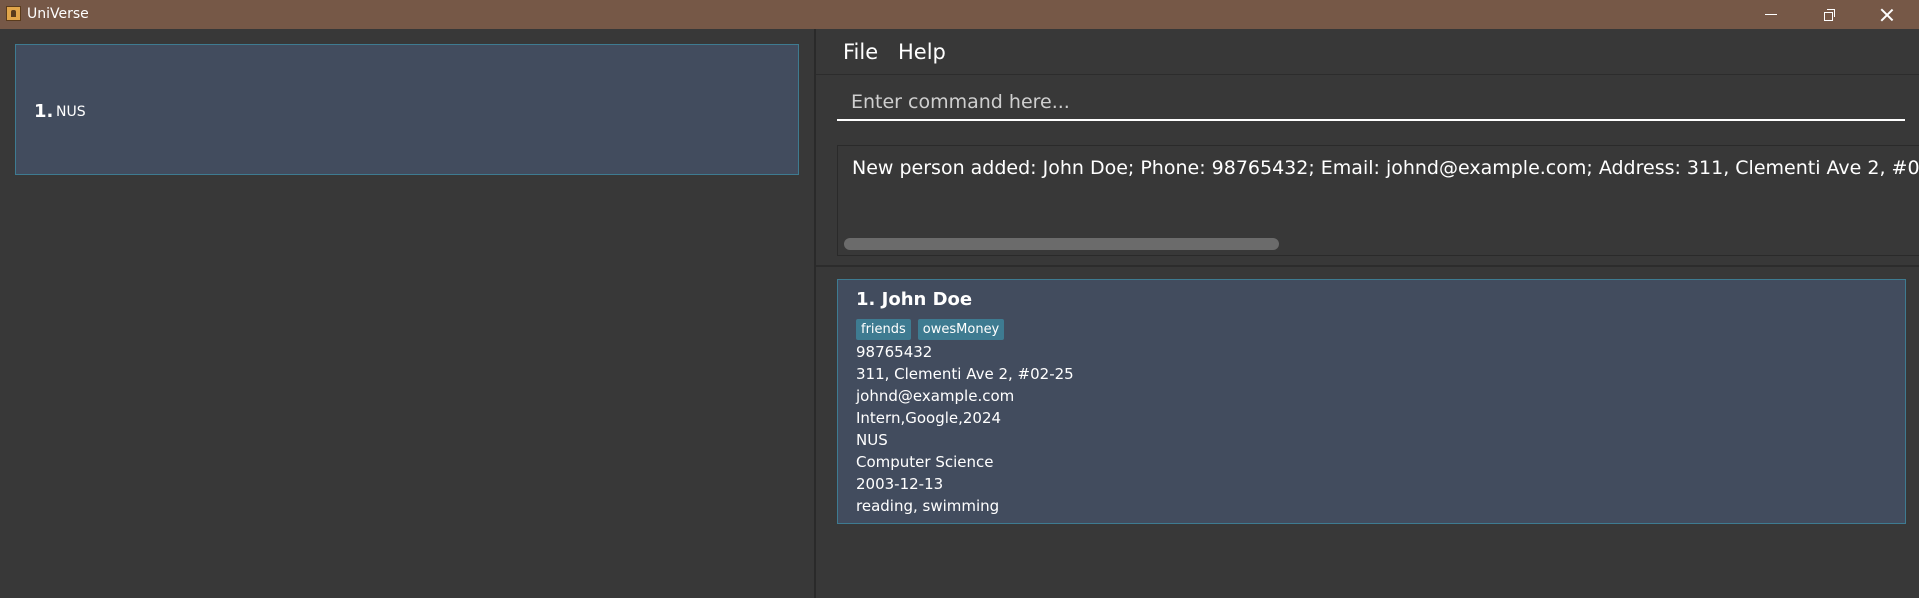  I want to click on command-input, so click(1371, 103).